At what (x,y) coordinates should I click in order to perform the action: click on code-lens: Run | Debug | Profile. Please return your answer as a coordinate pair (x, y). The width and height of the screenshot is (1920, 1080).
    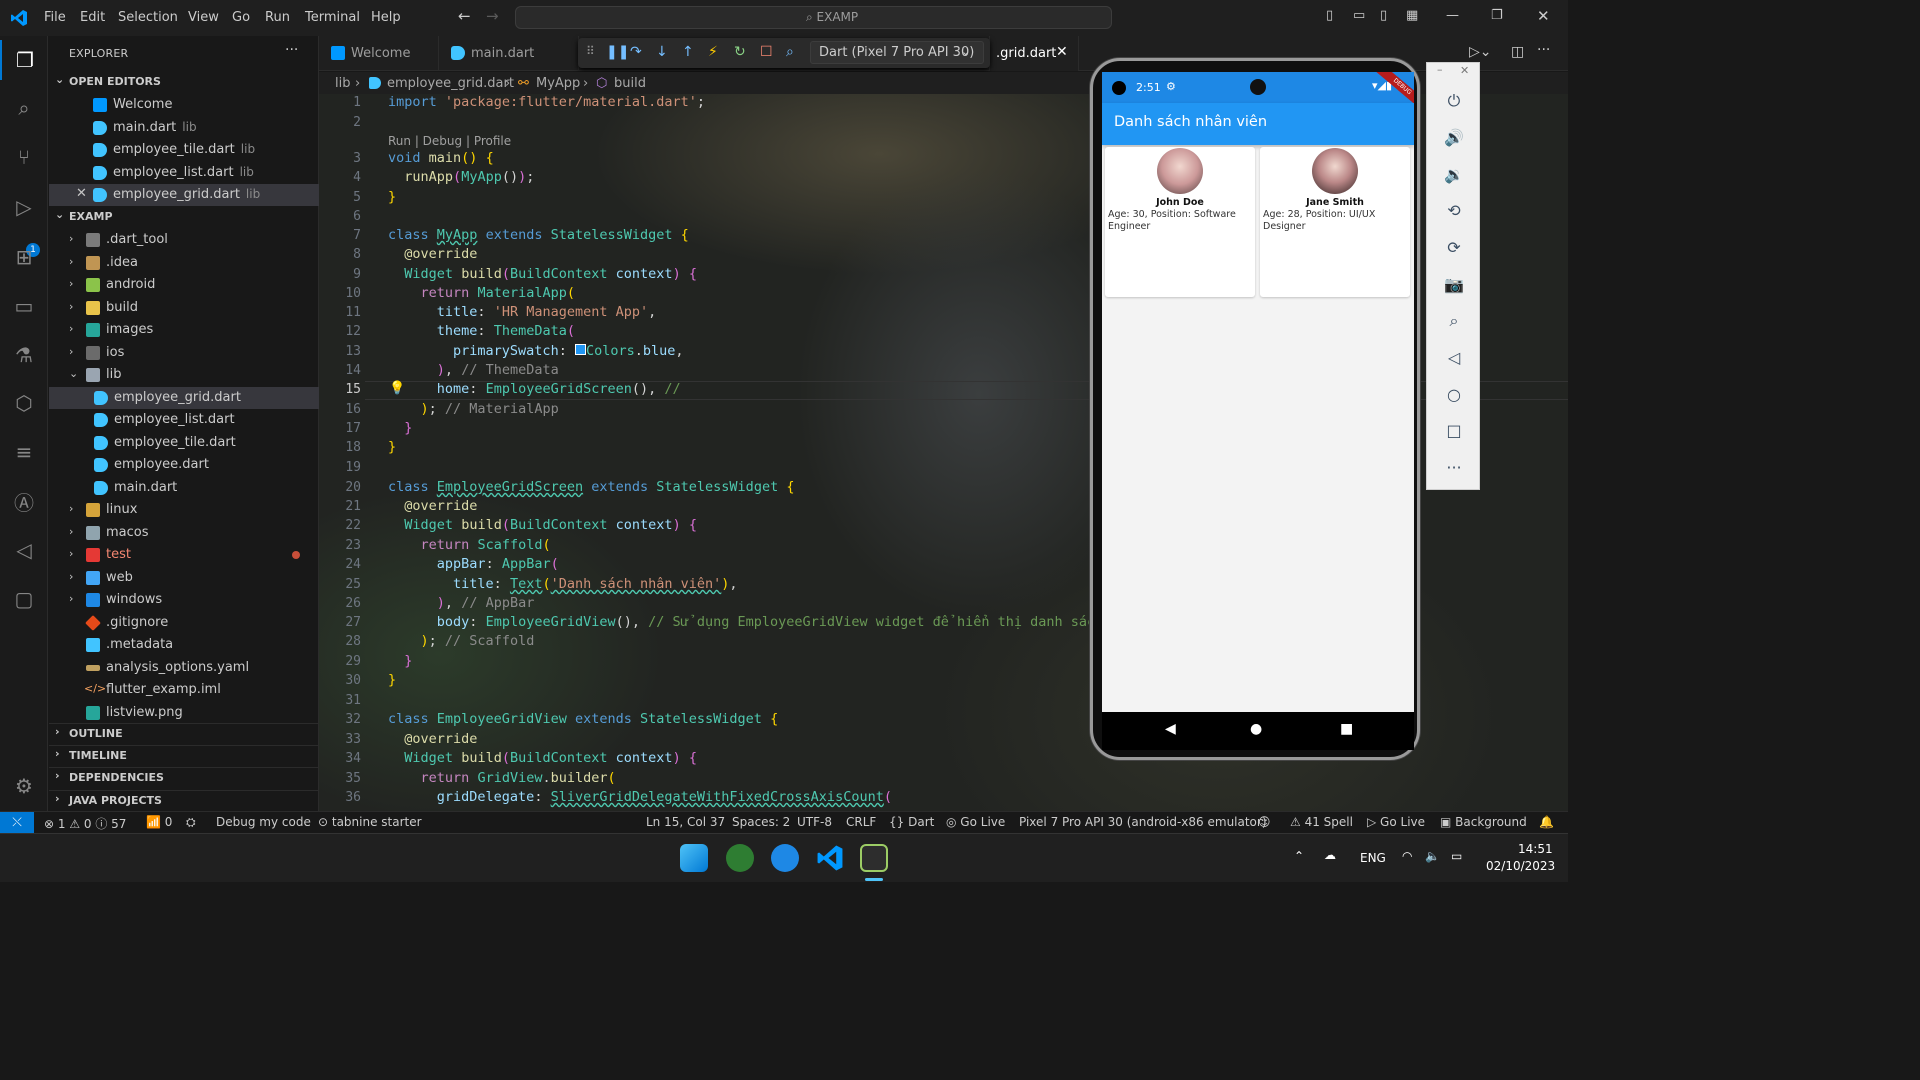
    Looking at the image, I should click on (449, 141).